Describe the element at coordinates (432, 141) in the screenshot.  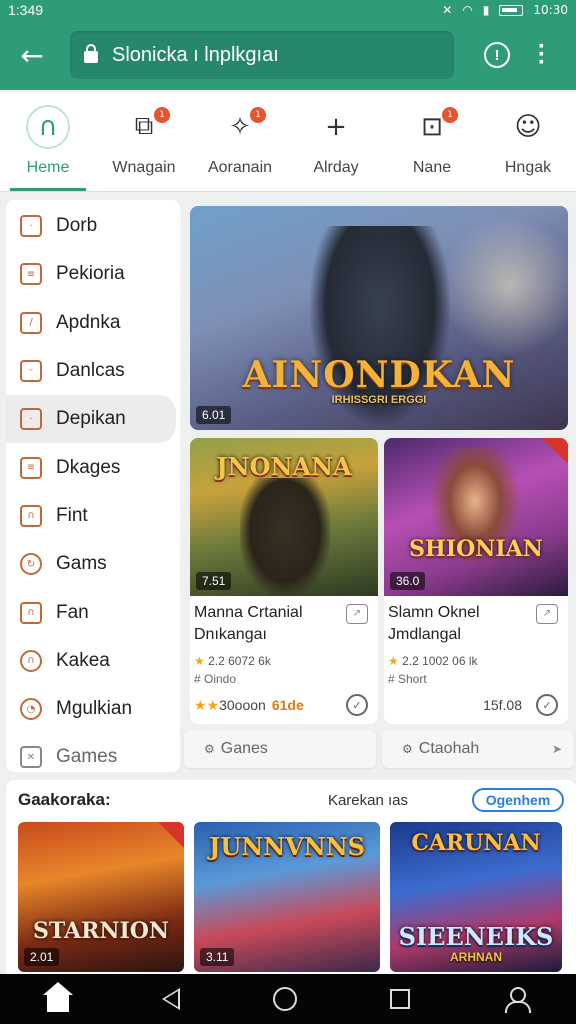
I see `tab-nane: ⊡ 1 Nane` at that location.